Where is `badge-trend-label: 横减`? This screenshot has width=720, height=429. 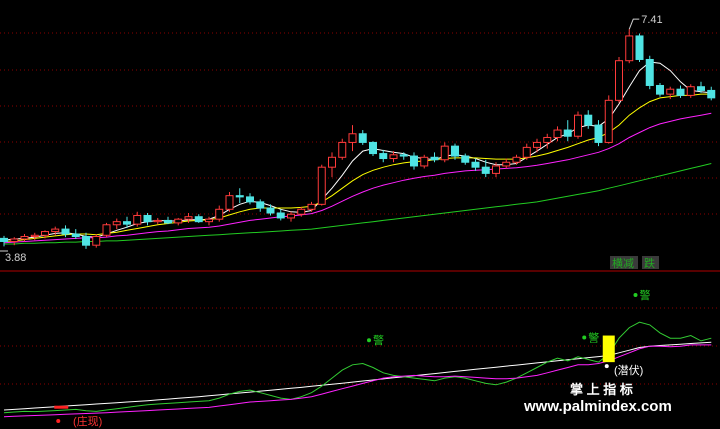
badge-trend-label: 横减 is located at coordinates (623, 263).